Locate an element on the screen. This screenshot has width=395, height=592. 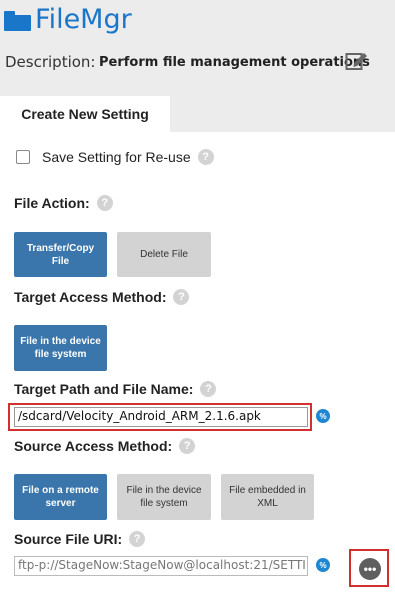
source-access-label: Source Access Method: is located at coordinates (93, 446).